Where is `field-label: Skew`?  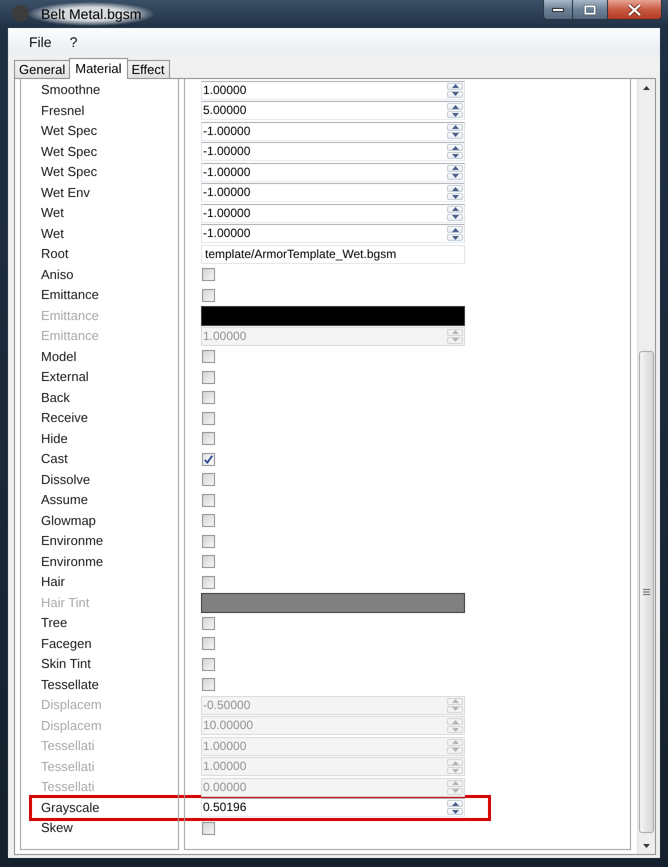 field-label: Skew is located at coordinates (57, 828).